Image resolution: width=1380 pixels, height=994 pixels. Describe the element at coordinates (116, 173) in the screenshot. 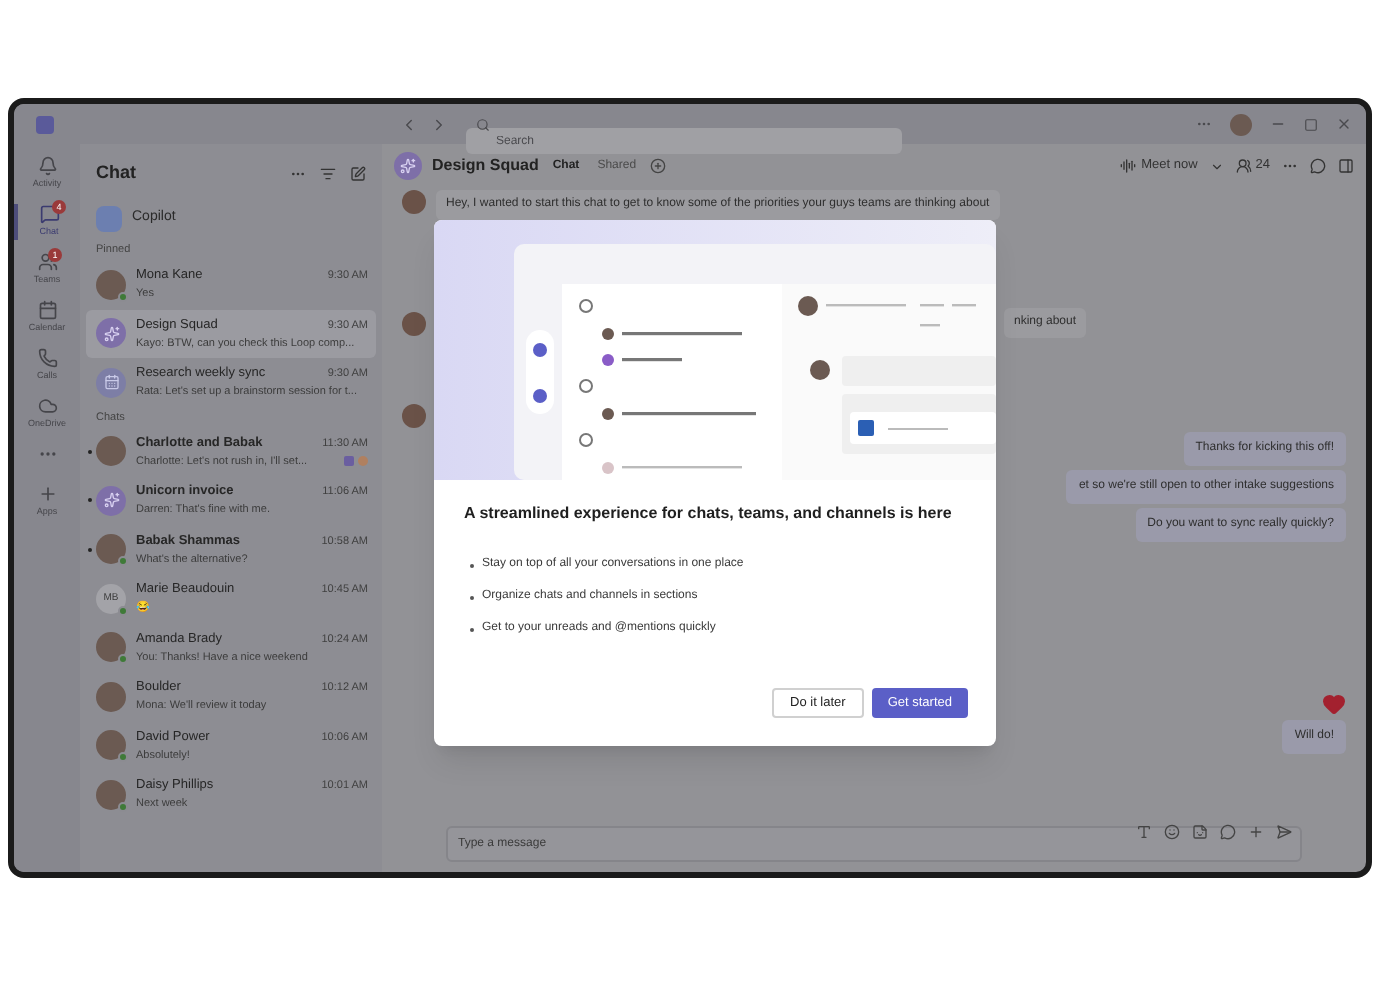

I see `panel-title: Chat` at that location.